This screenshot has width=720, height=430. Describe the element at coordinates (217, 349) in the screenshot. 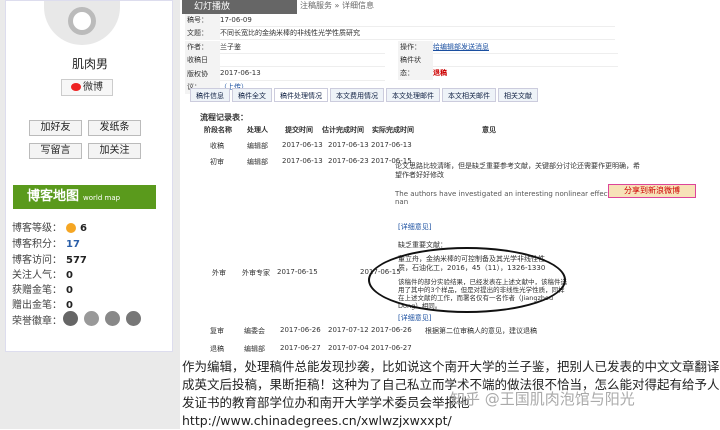

I see `row-stage: 退稿` at that location.